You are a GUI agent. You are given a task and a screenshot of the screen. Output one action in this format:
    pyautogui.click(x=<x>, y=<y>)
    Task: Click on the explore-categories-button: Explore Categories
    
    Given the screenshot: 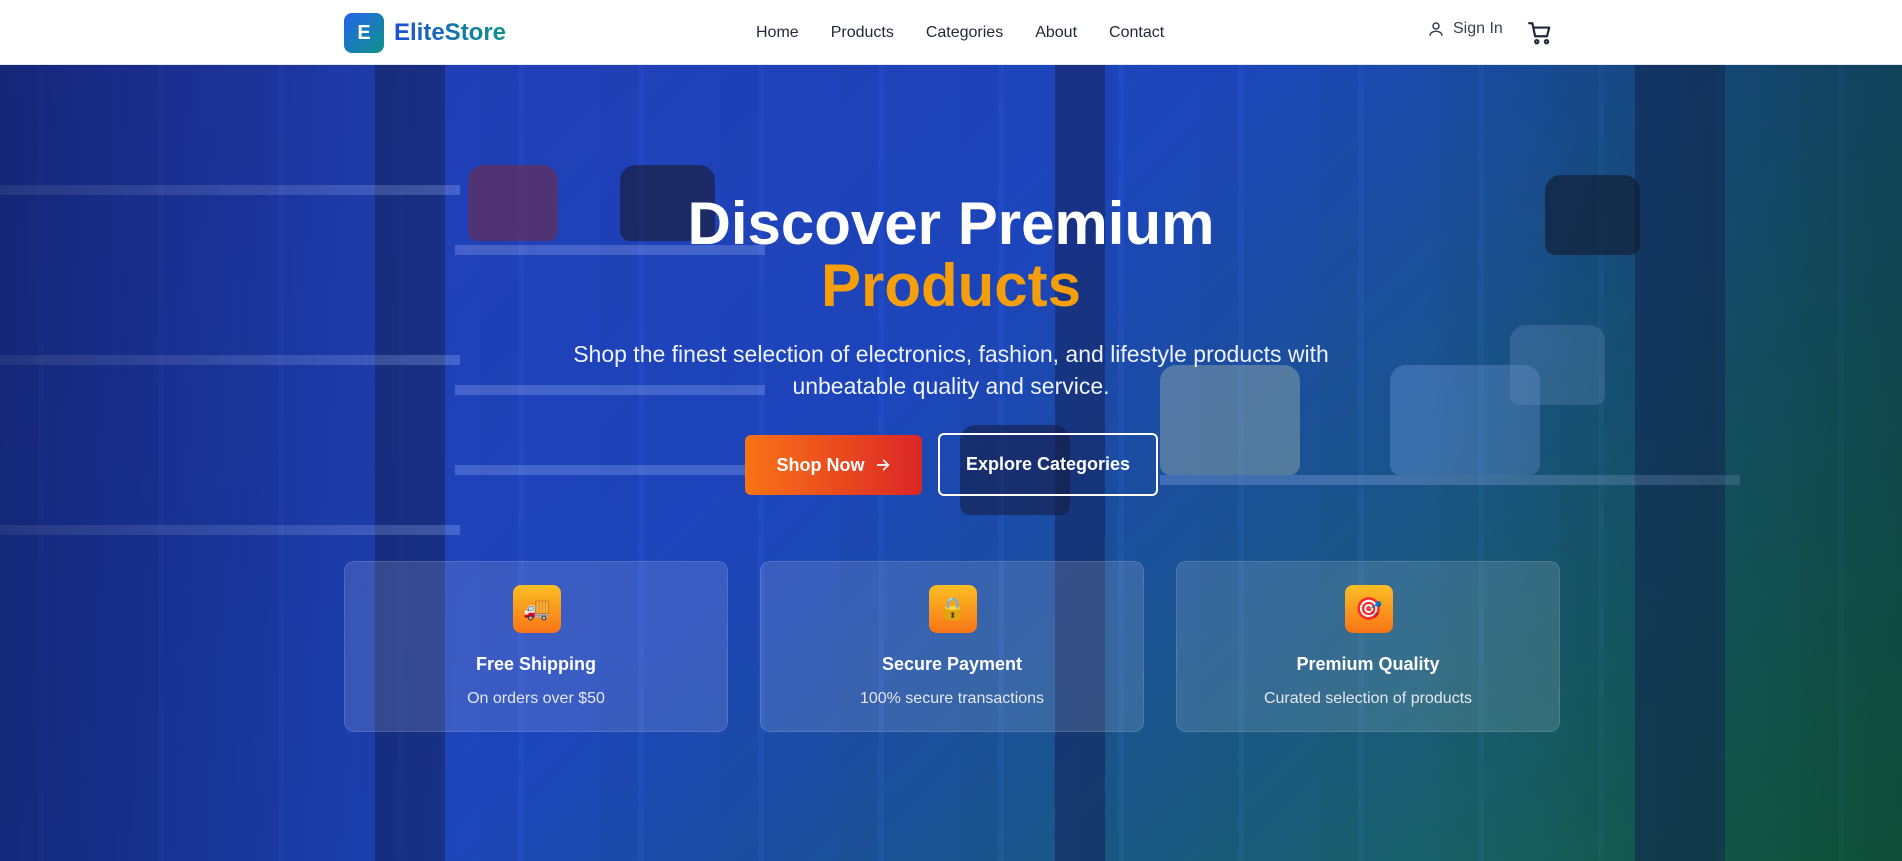 What is the action you would take?
    pyautogui.click(x=1048, y=464)
    